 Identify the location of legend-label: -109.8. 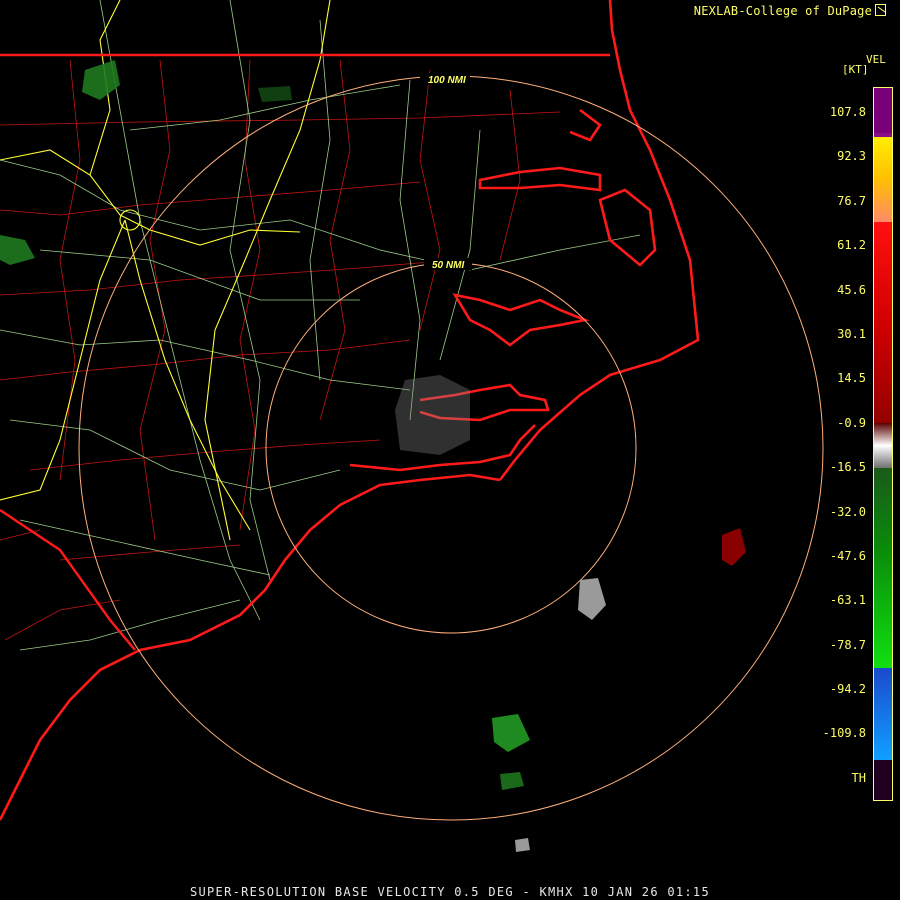
(844, 733).